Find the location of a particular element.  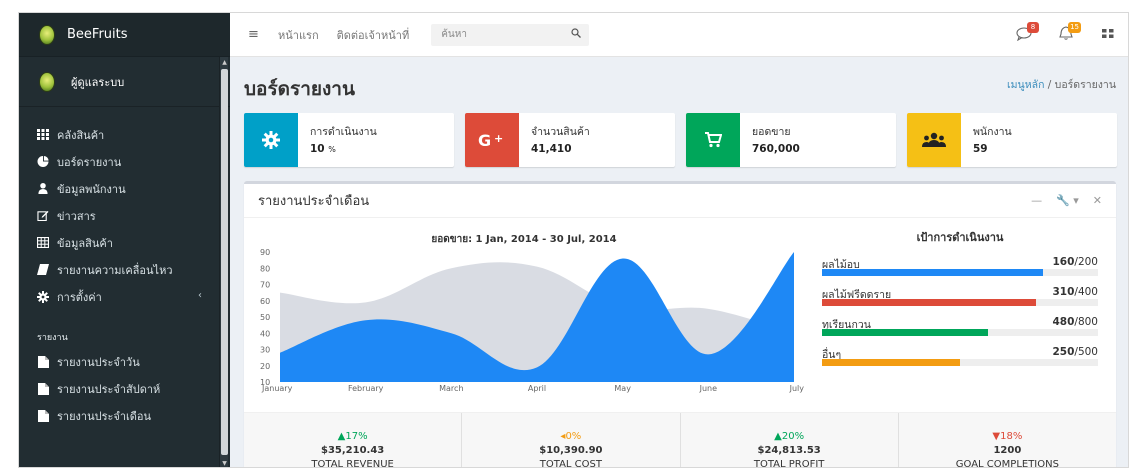

sidebar-item-label: ข่าวสาร is located at coordinates (76, 216).